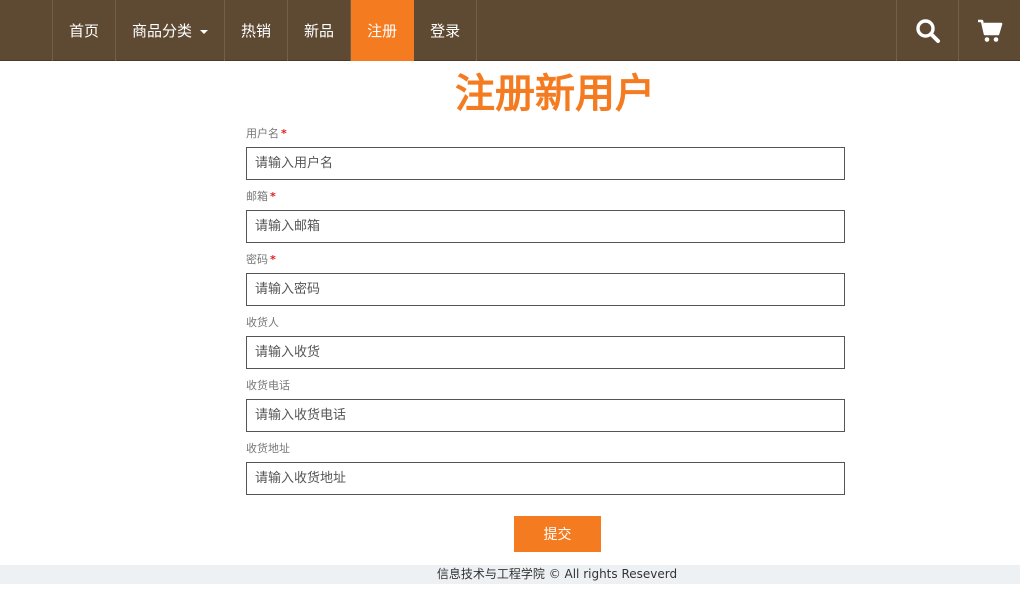 The image size is (1020, 597). What do you see at coordinates (545, 352) in the screenshot?
I see `receiver-input` at bounding box center [545, 352].